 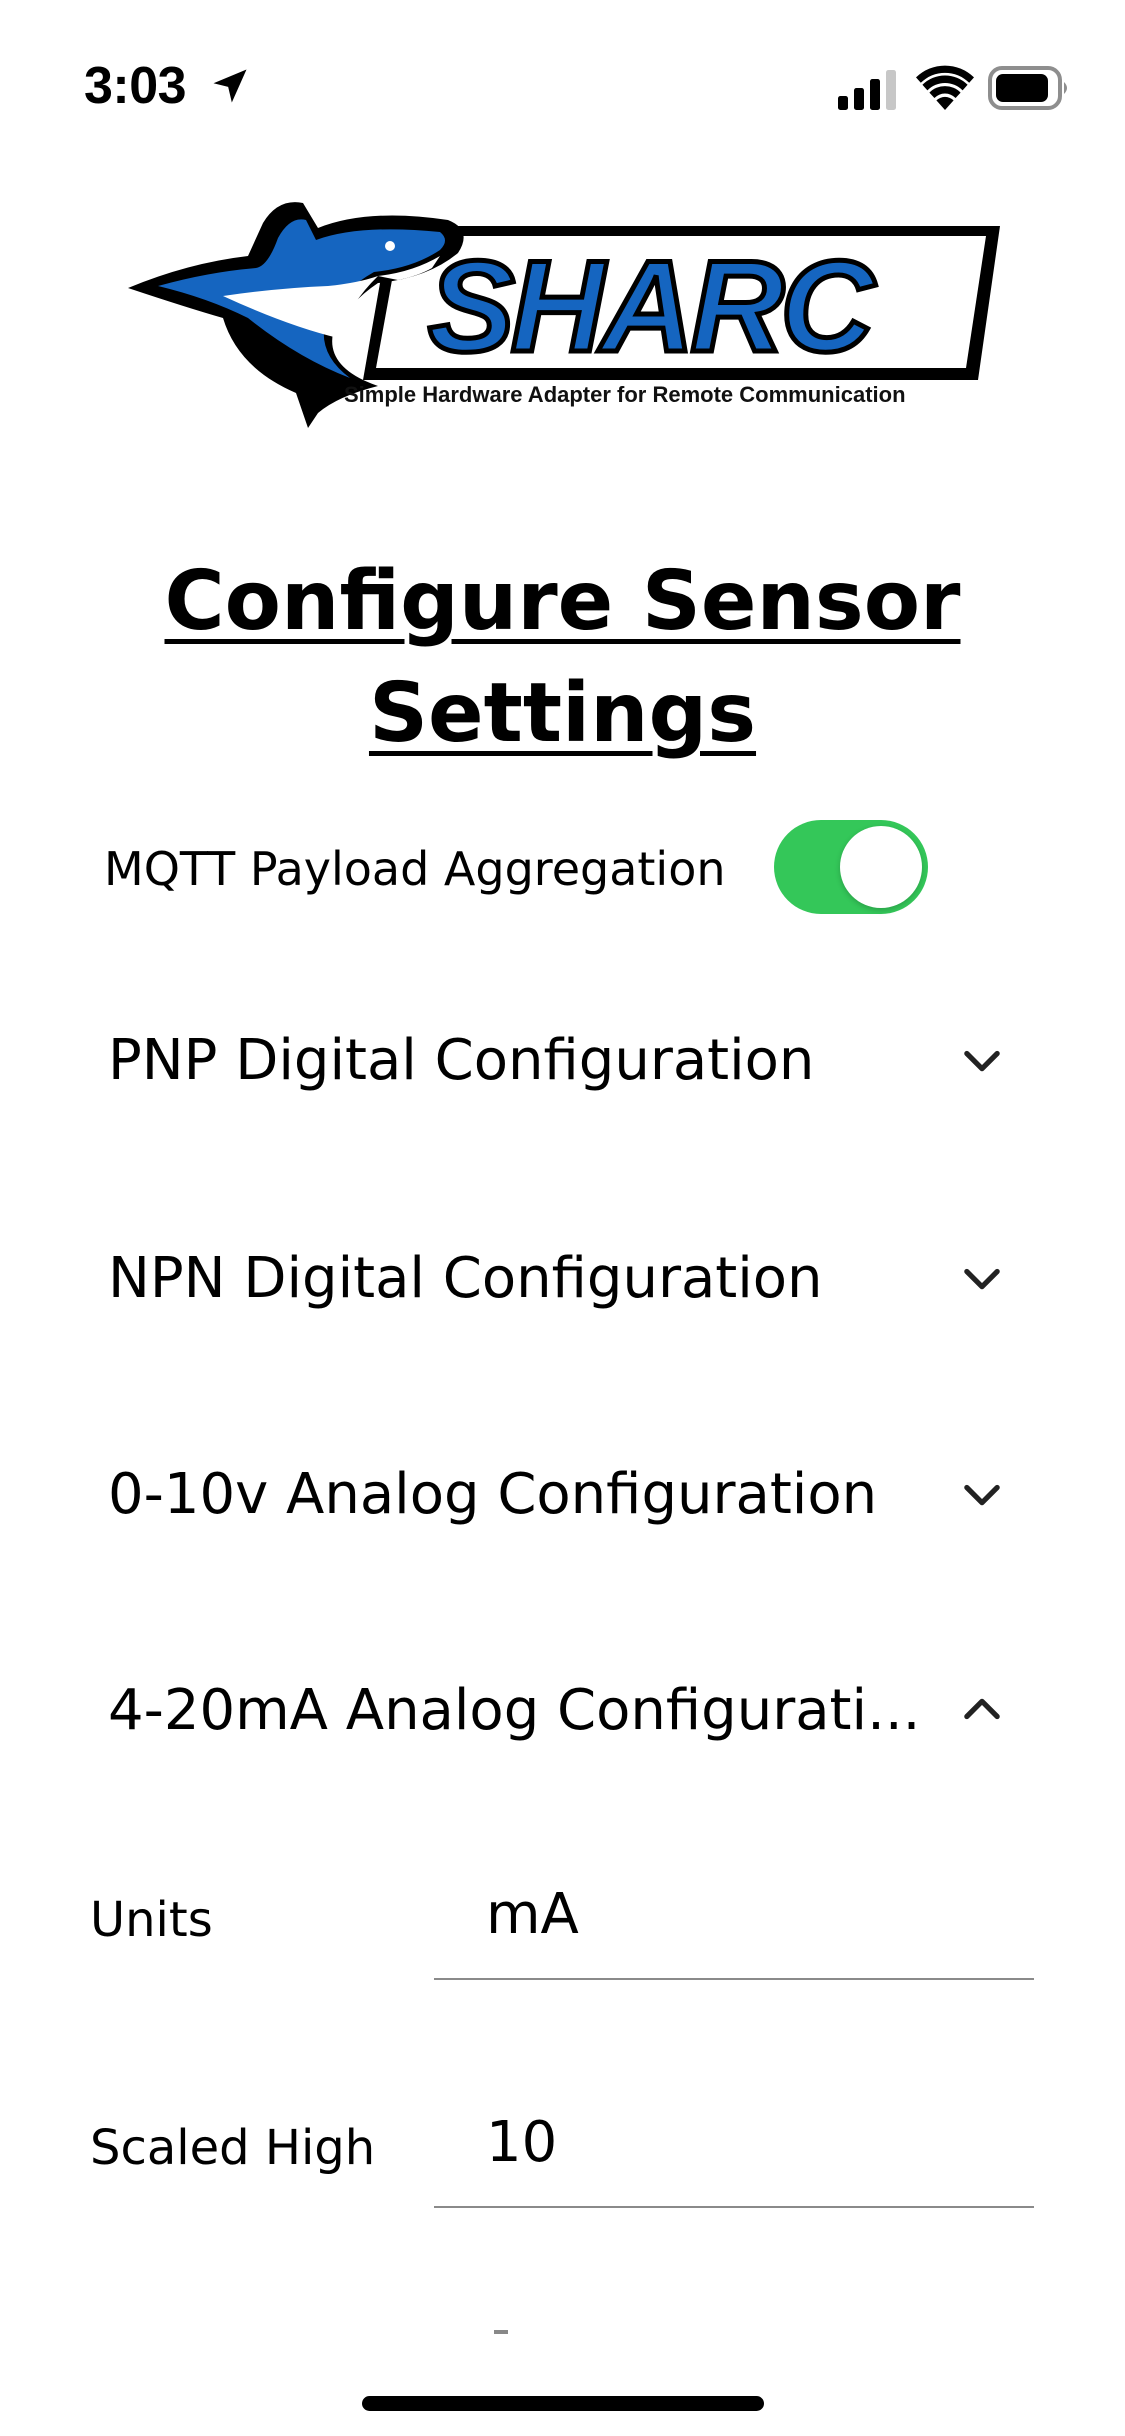 I want to click on section-npn-digital-label: NPN Digital Configuration, so click(x=465, y=1278).